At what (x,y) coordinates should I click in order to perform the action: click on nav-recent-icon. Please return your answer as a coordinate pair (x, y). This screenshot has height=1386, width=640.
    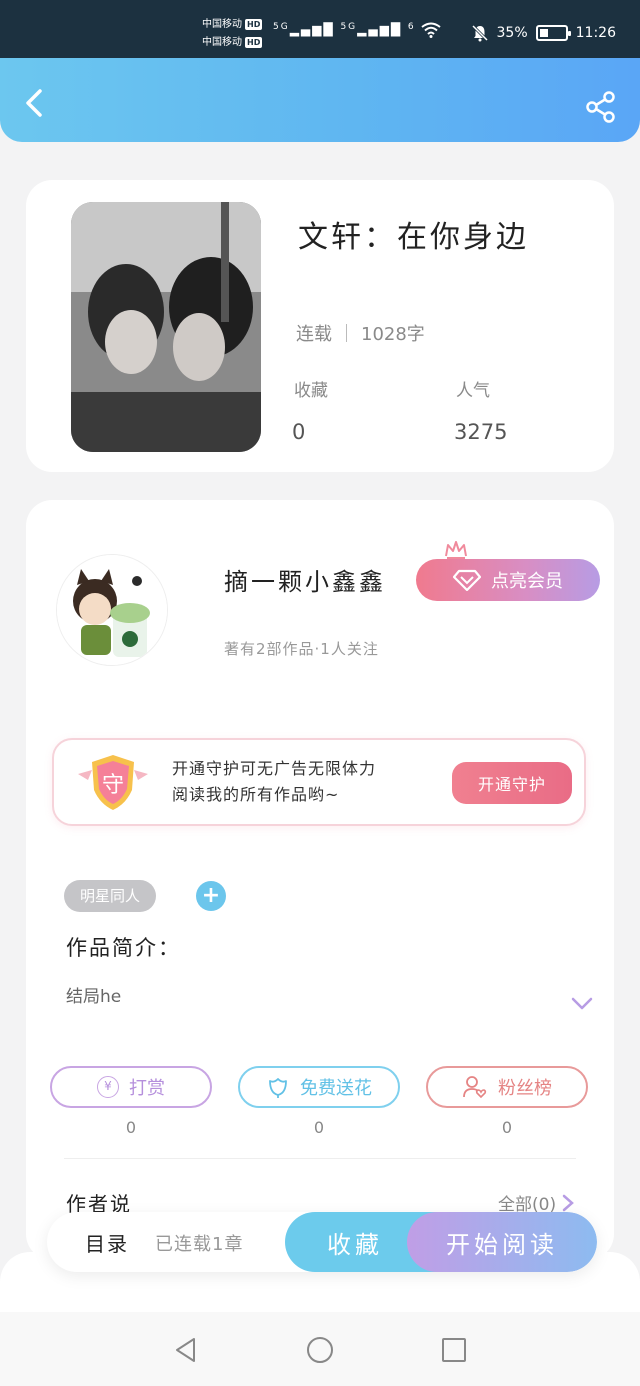
    Looking at the image, I should click on (454, 1350).